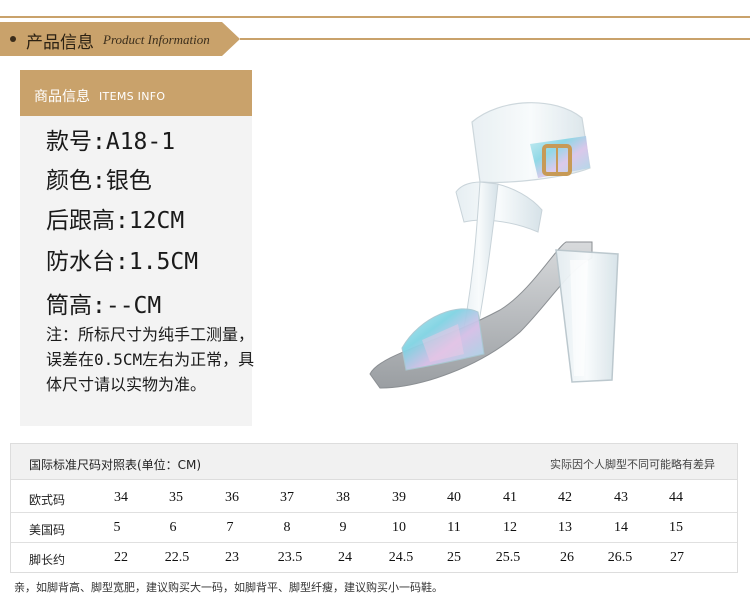  Describe the element at coordinates (156, 39) in the screenshot. I see `section-title-en: Product Information` at that location.